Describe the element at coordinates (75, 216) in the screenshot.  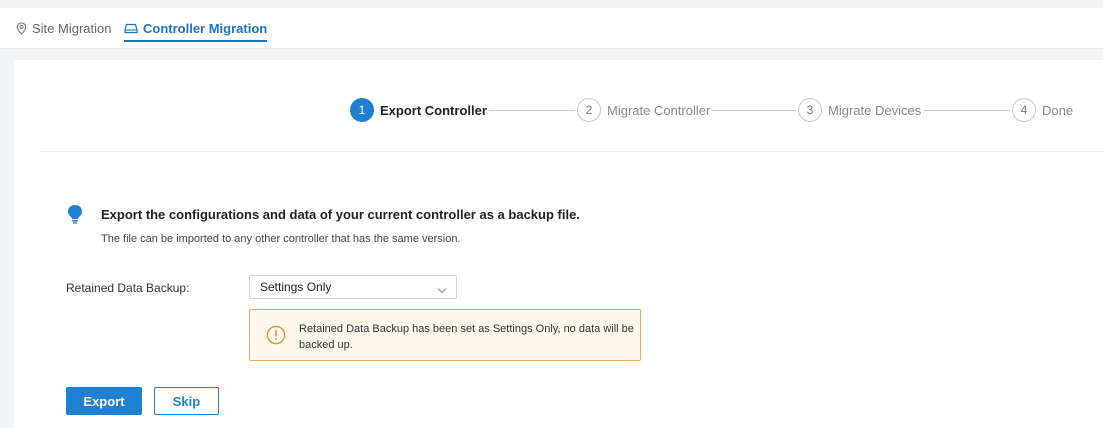
I see `lightbulb-icon` at that location.